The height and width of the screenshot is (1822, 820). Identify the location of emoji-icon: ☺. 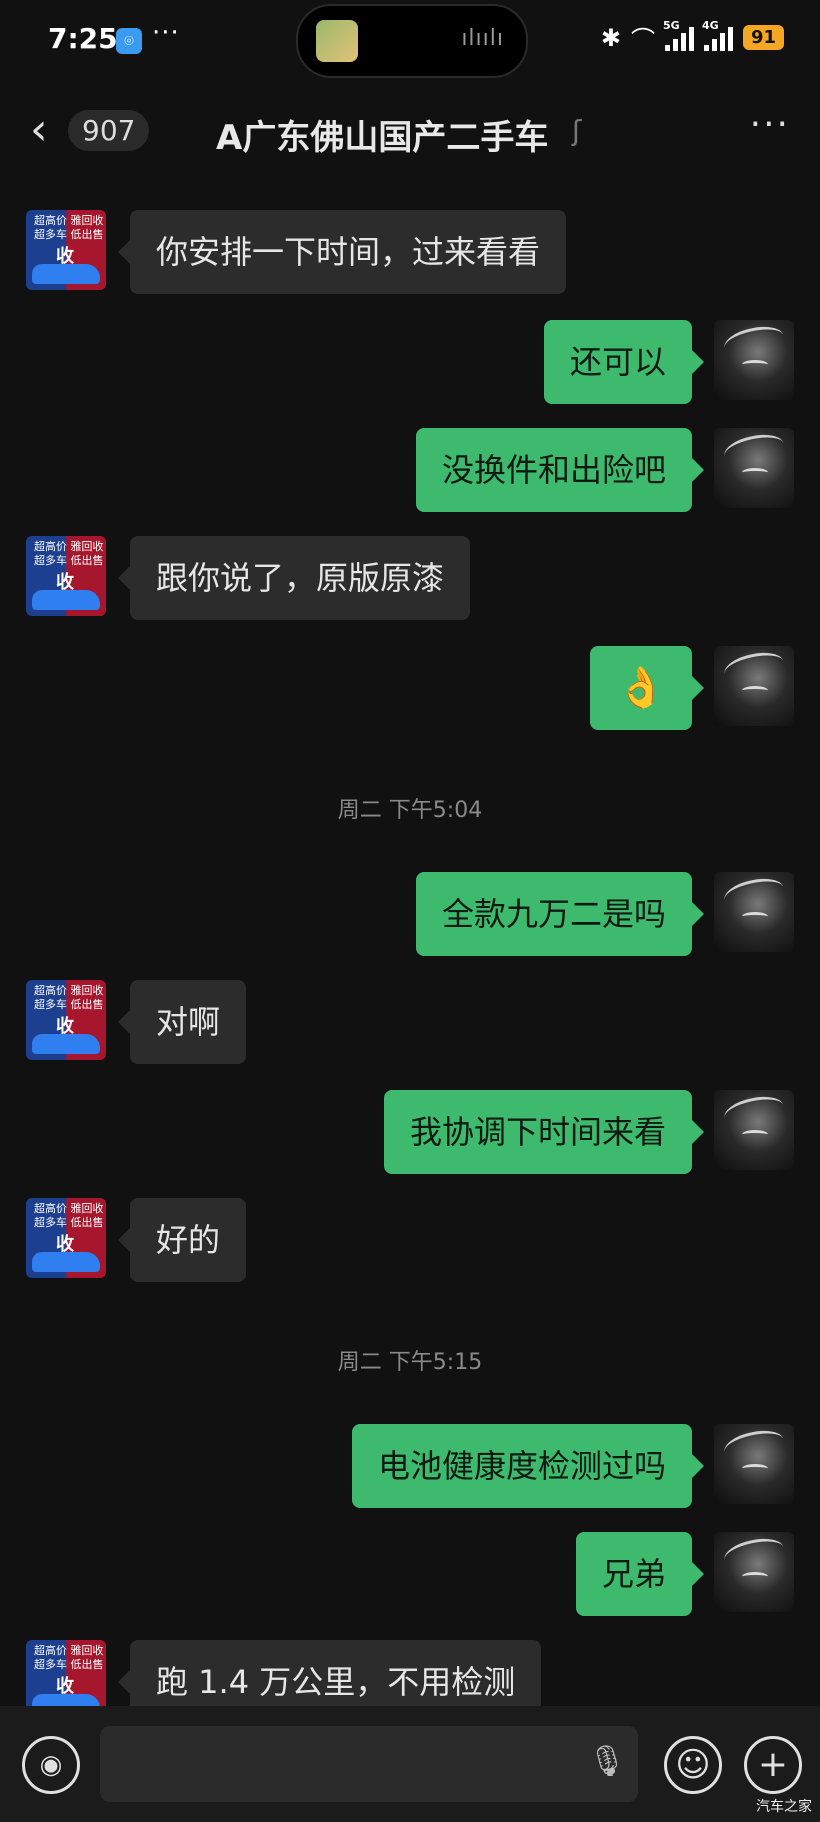
(693, 1765).